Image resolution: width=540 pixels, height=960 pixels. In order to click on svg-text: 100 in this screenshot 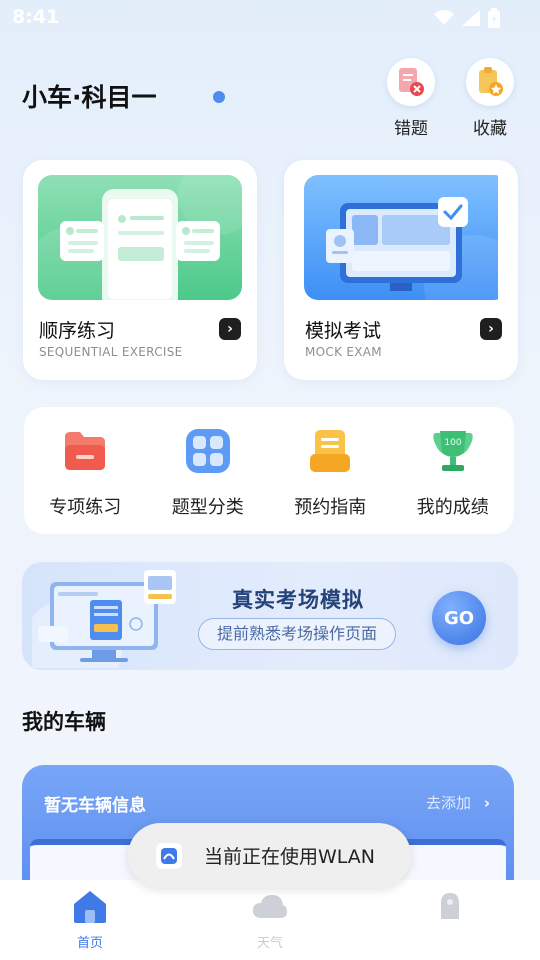, I will do `click(452, 443)`.